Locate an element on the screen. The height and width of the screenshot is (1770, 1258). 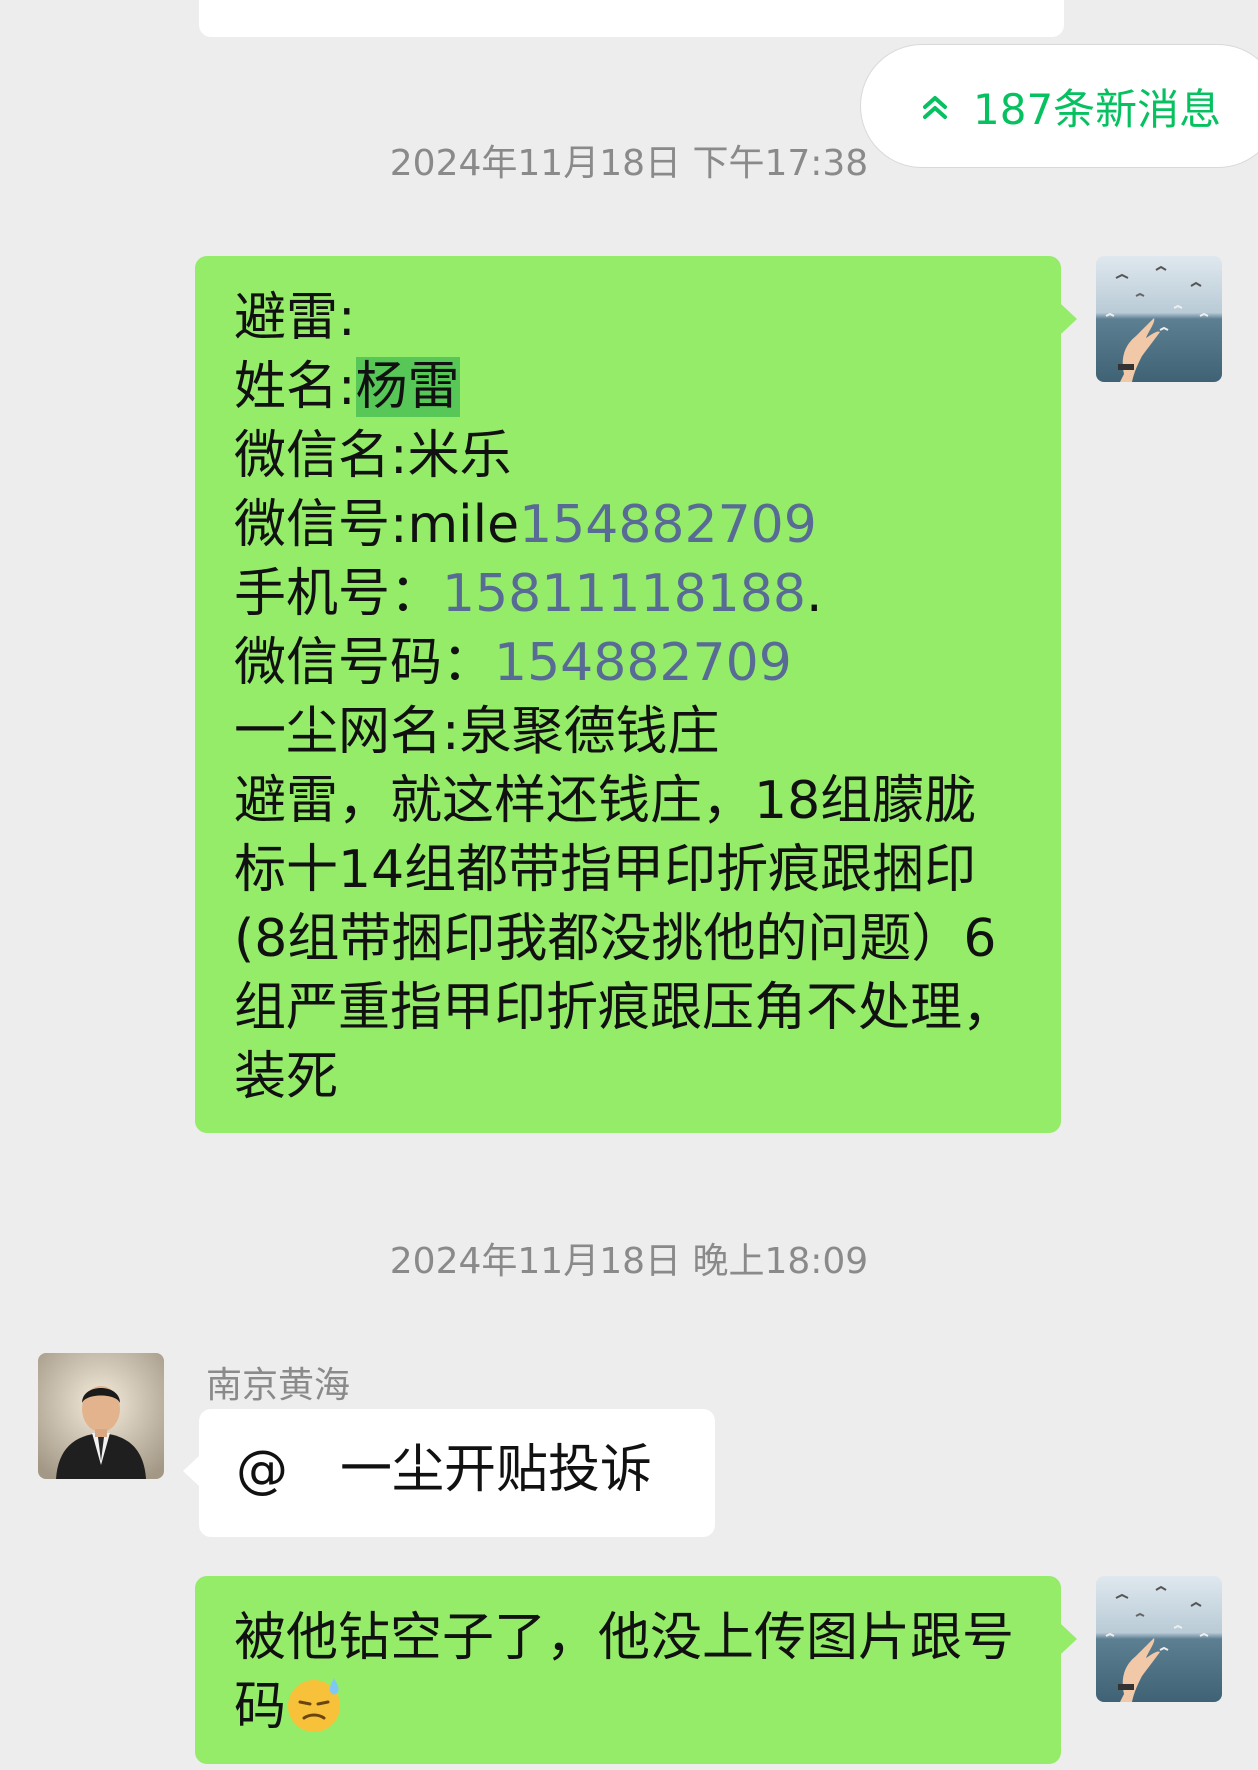
avatar-man-in-suit-image is located at coordinates (101, 1416).